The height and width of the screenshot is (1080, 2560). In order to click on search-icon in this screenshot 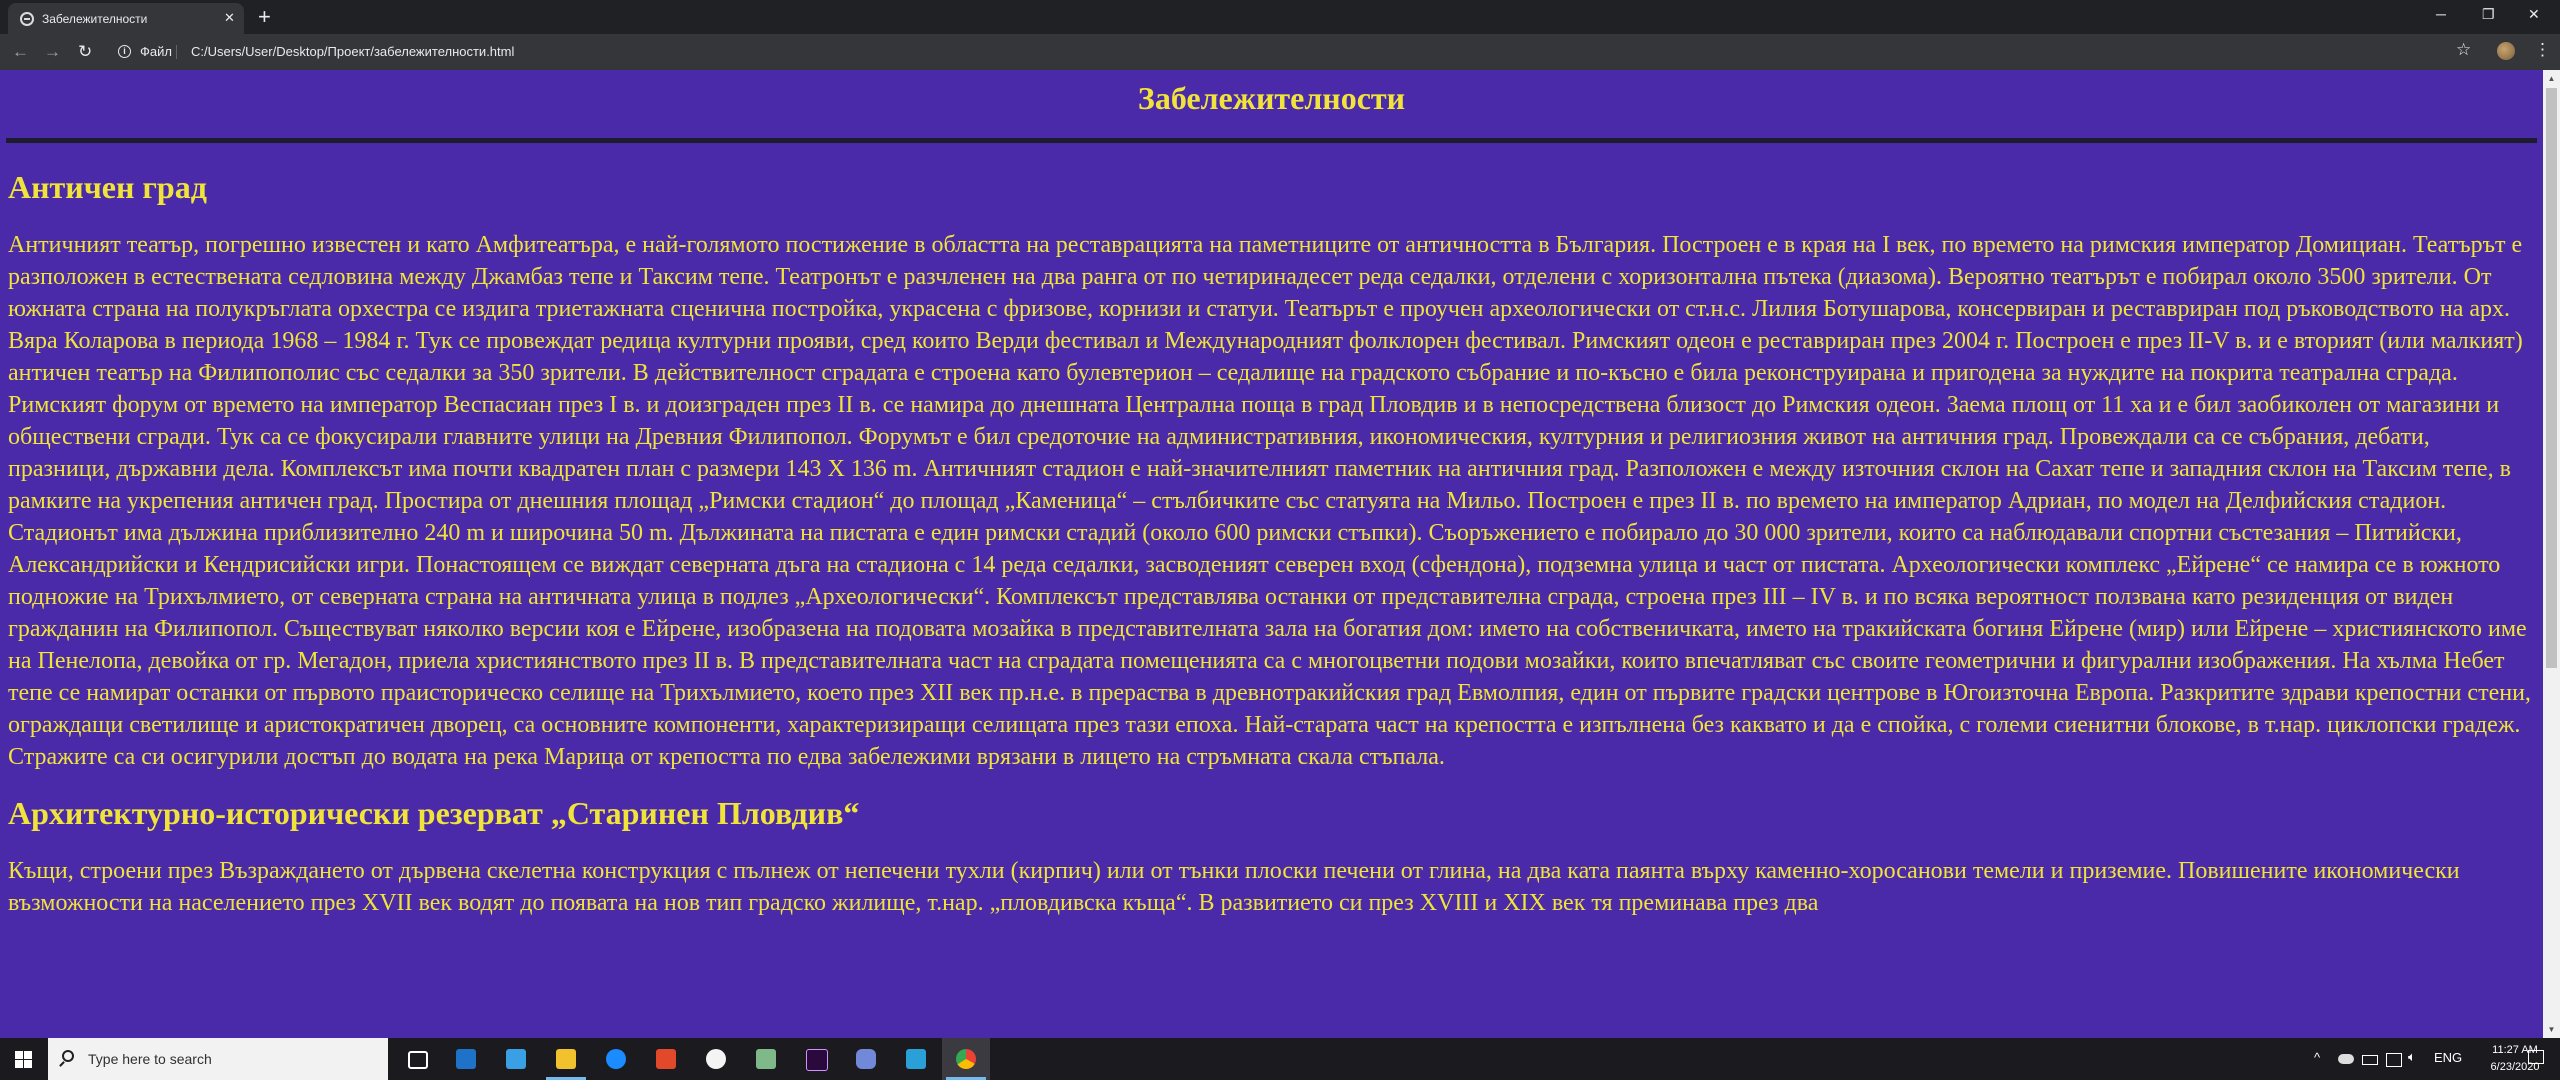, I will do `click(68, 1056)`.